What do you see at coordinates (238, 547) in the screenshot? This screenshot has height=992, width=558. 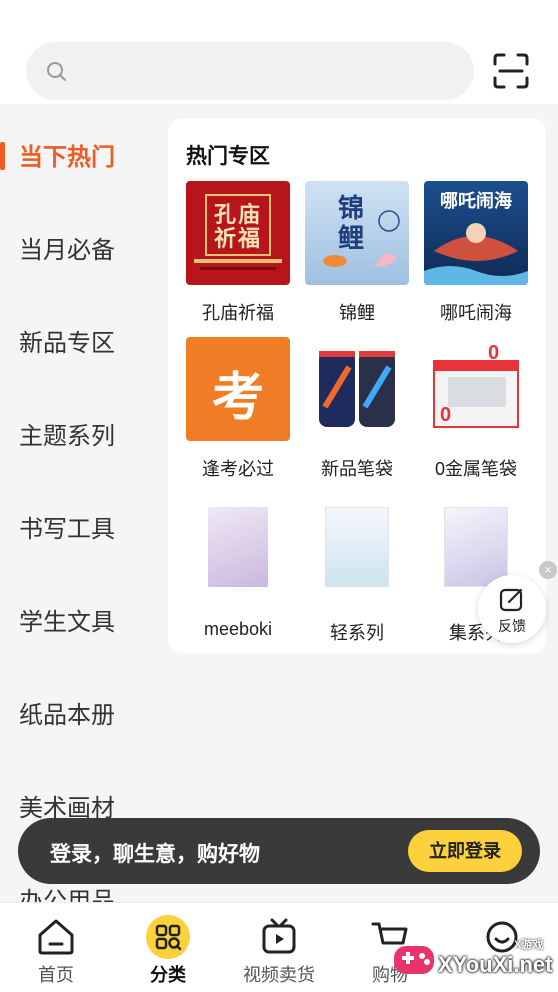 I see `meeboki-pack-image` at bounding box center [238, 547].